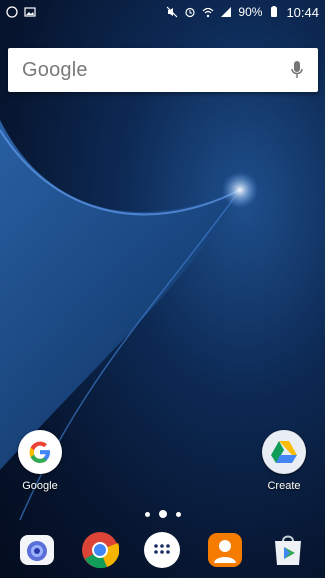 The image size is (325, 578). I want to click on apps-drawer-icon, so click(162, 550).